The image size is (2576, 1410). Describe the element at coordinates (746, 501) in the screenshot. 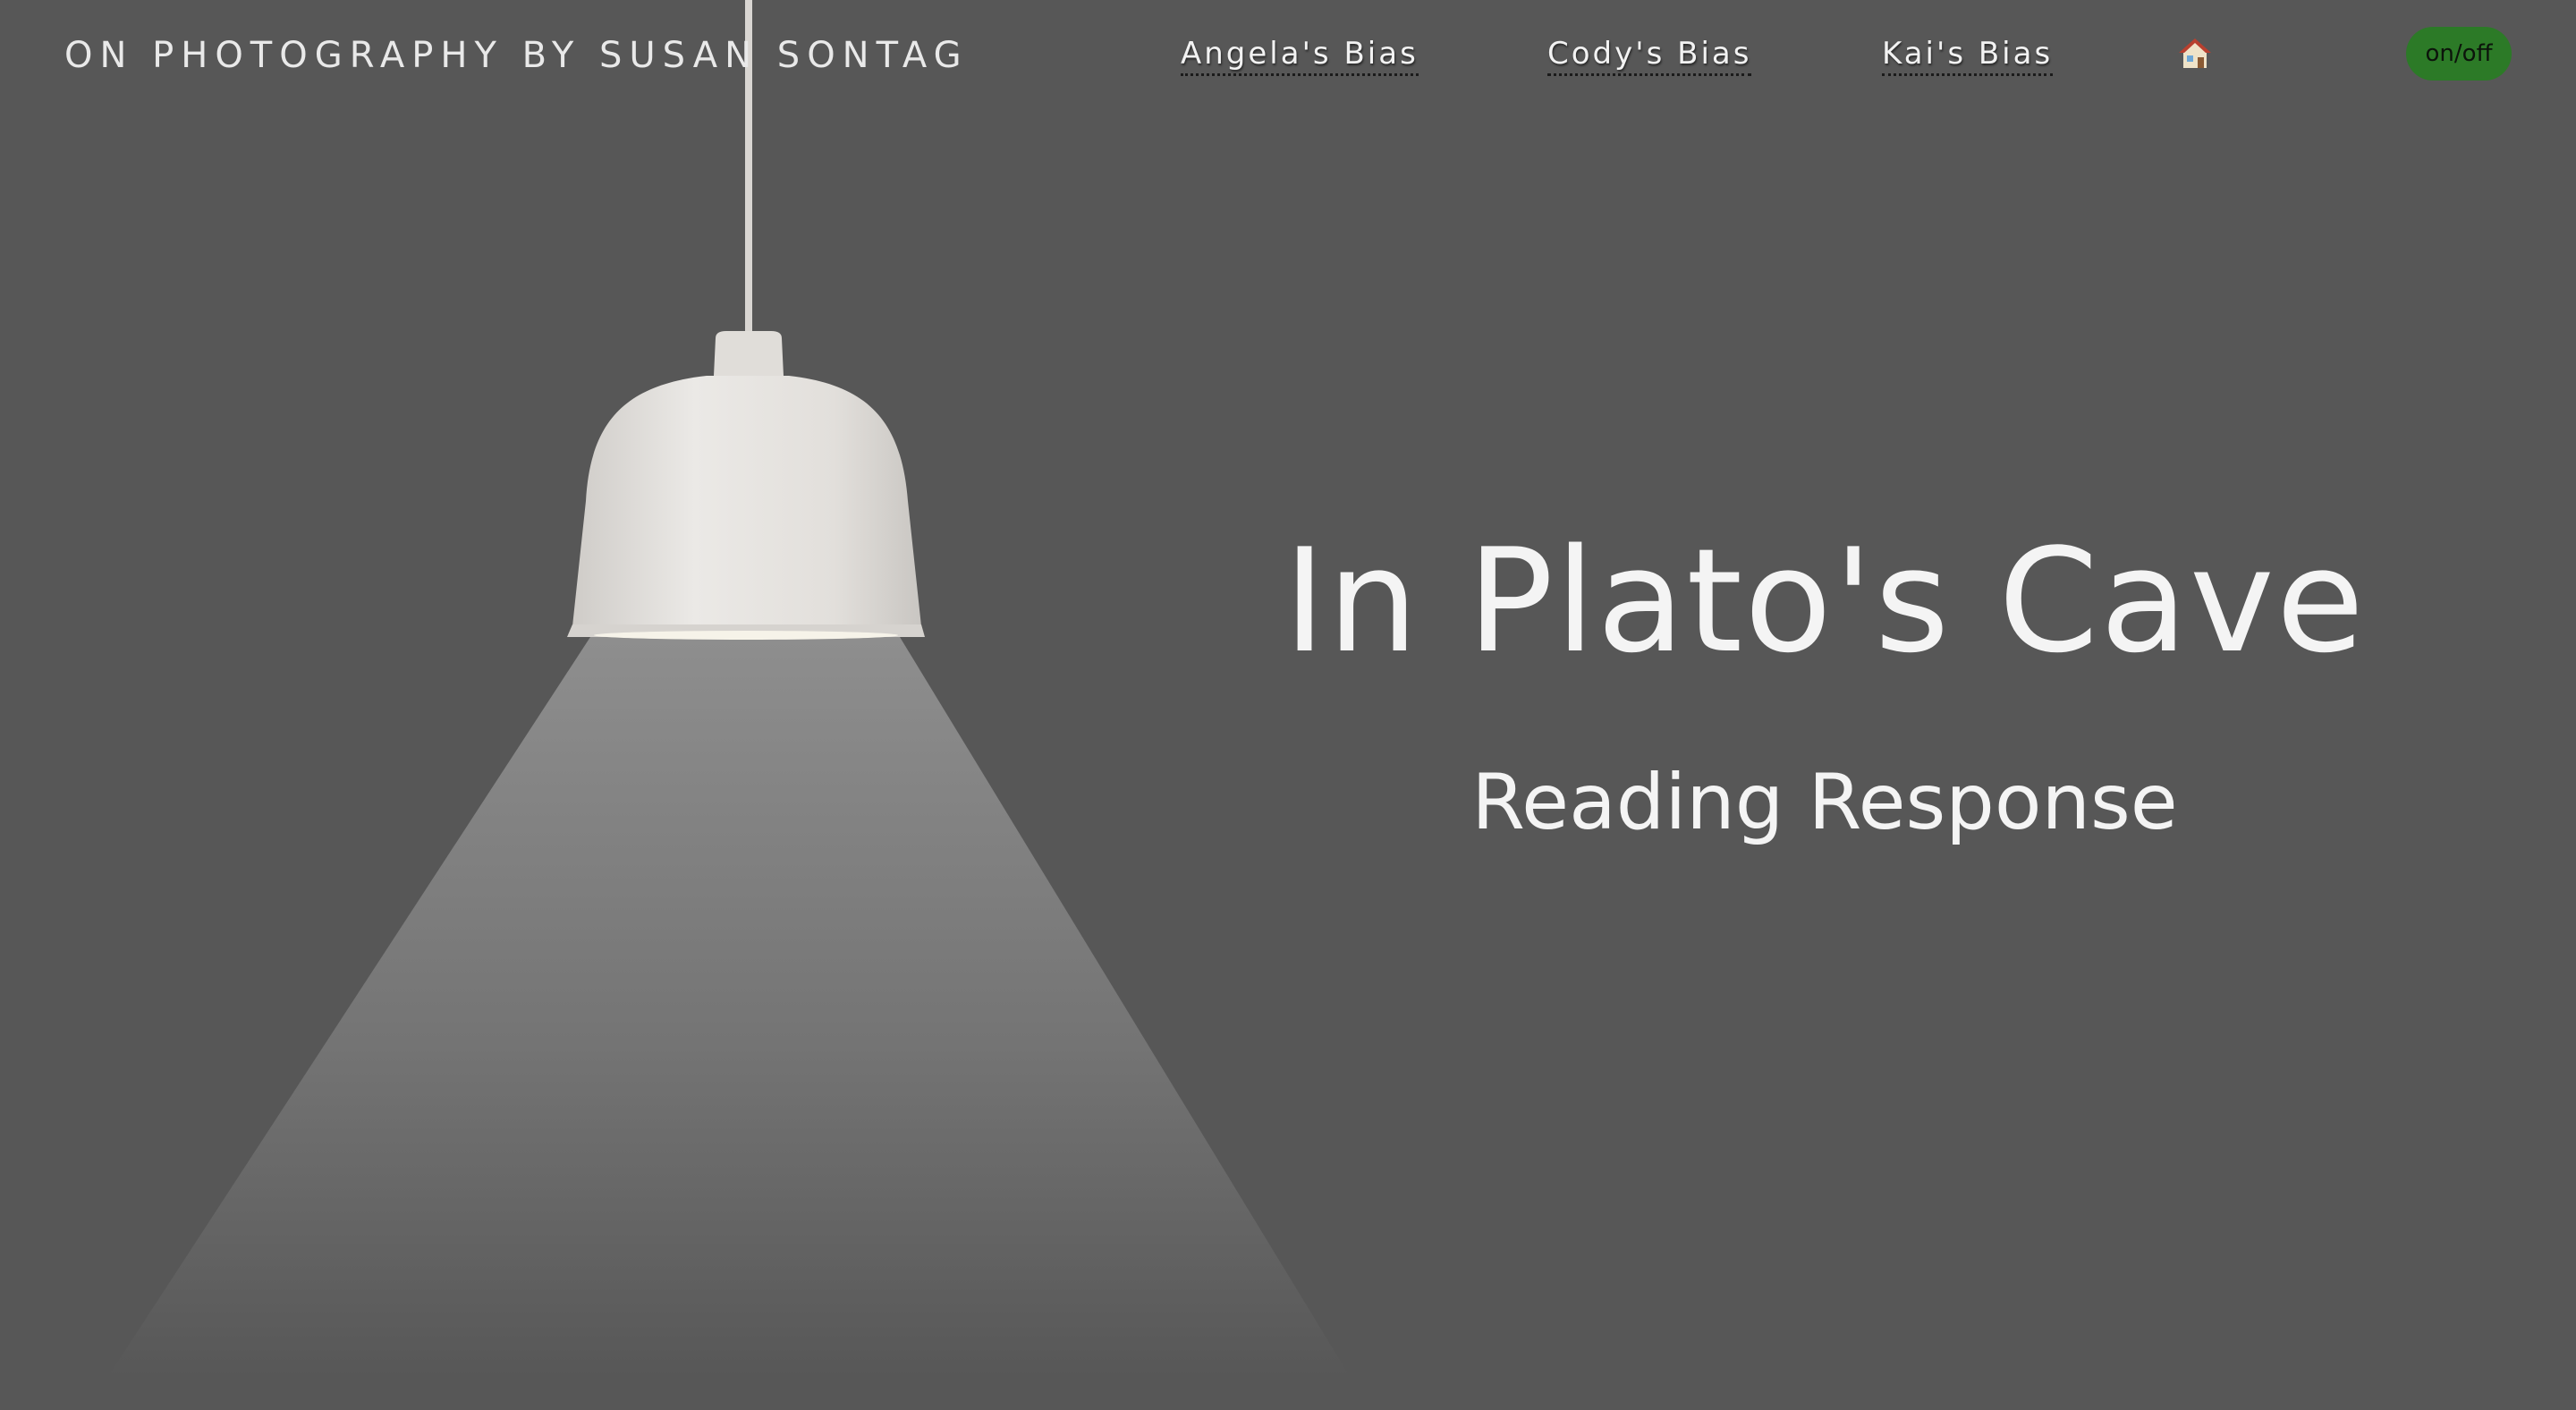

I see `lamp-shade` at that location.